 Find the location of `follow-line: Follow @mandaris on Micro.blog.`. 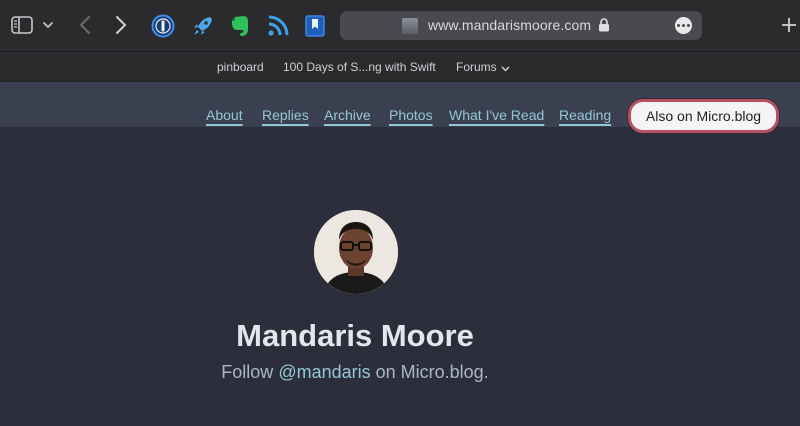

follow-line: Follow @mandaris on Micro.blog. is located at coordinates (355, 372).